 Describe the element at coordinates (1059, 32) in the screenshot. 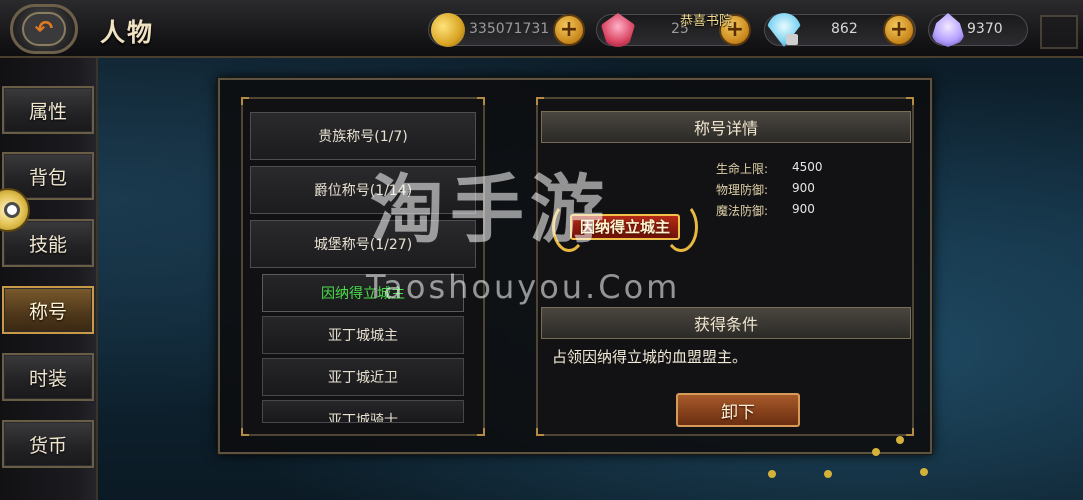

I see `menu-icon` at that location.